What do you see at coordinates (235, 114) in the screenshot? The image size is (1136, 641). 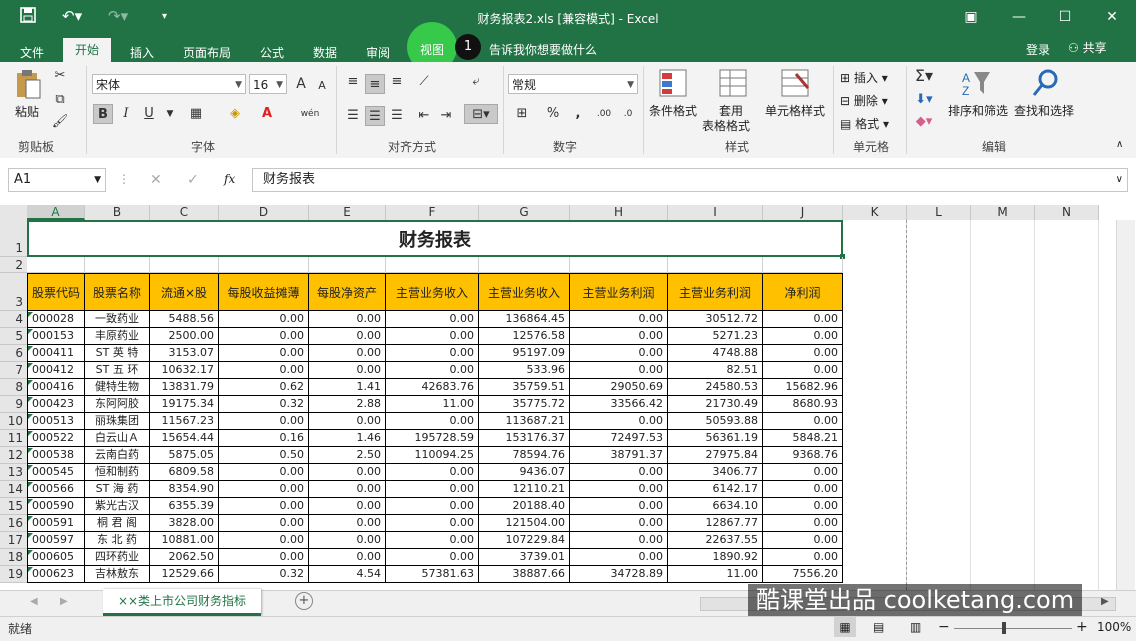 I see `fill-color-icon: ◈` at bounding box center [235, 114].